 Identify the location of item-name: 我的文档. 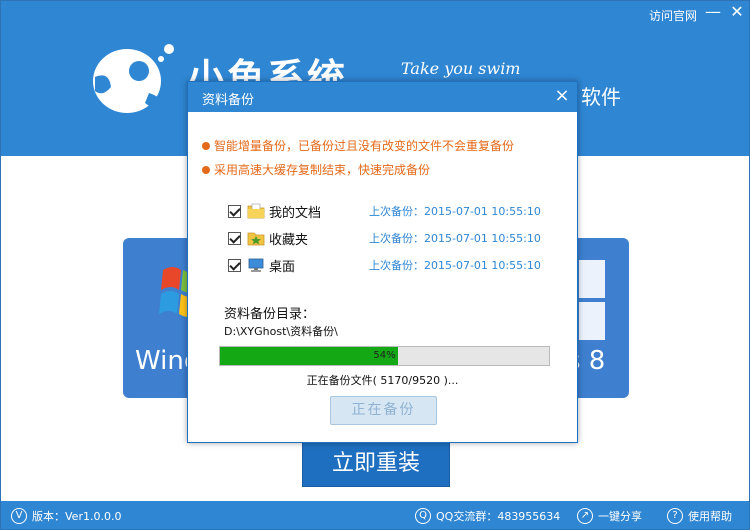
(295, 213).